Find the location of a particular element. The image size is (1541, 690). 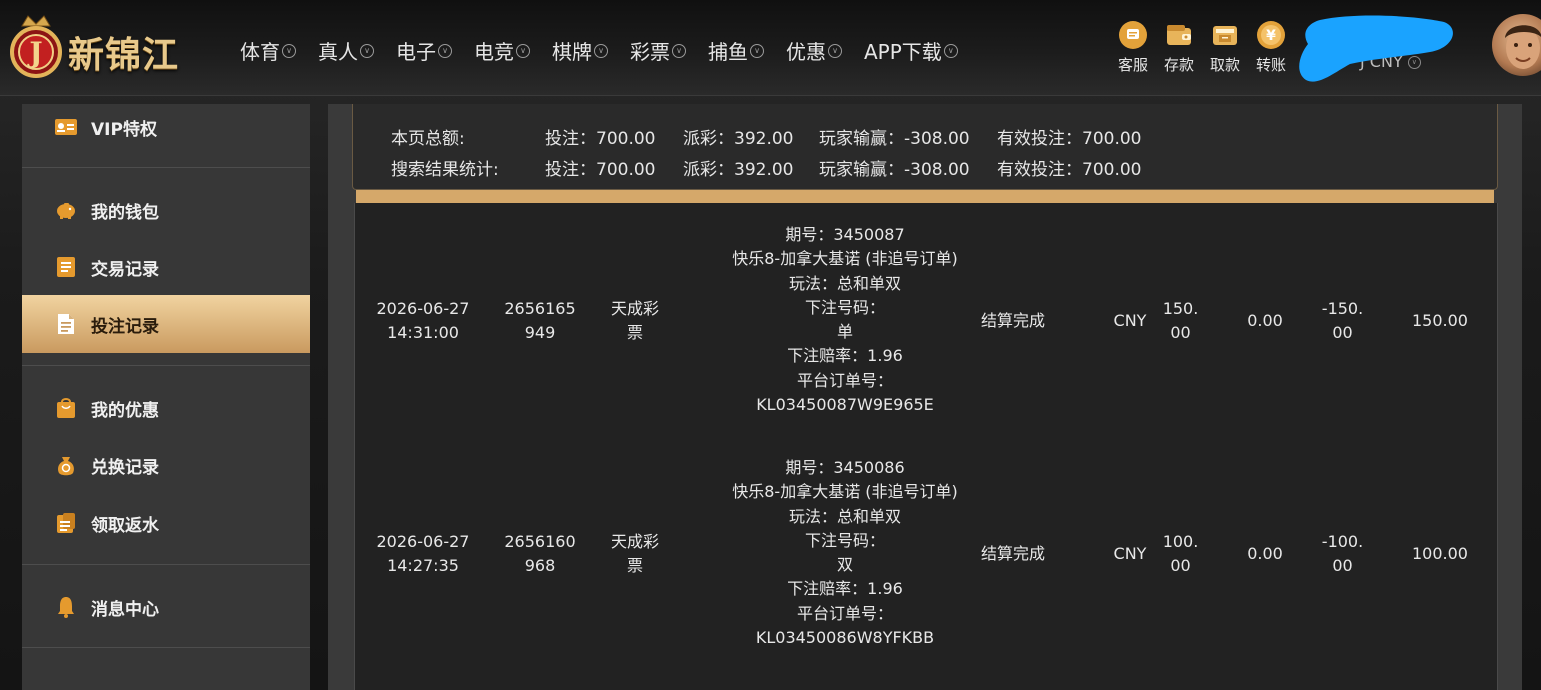

summary-valid-bet: 有效投注：700.00 is located at coordinates (1069, 139).